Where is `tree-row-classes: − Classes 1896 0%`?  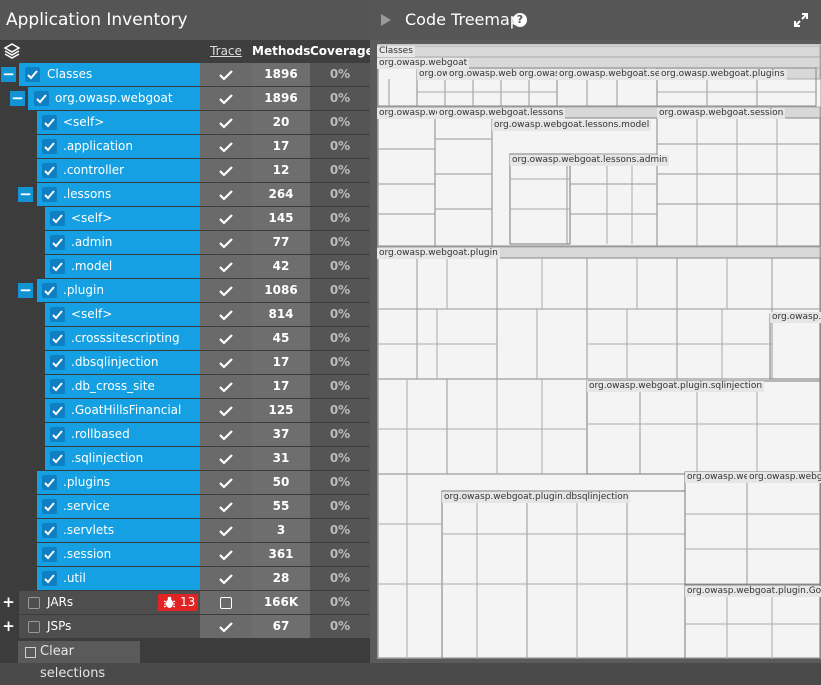 tree-row-classes: − Classes 1896 0% is located at coordinates (185, 74).